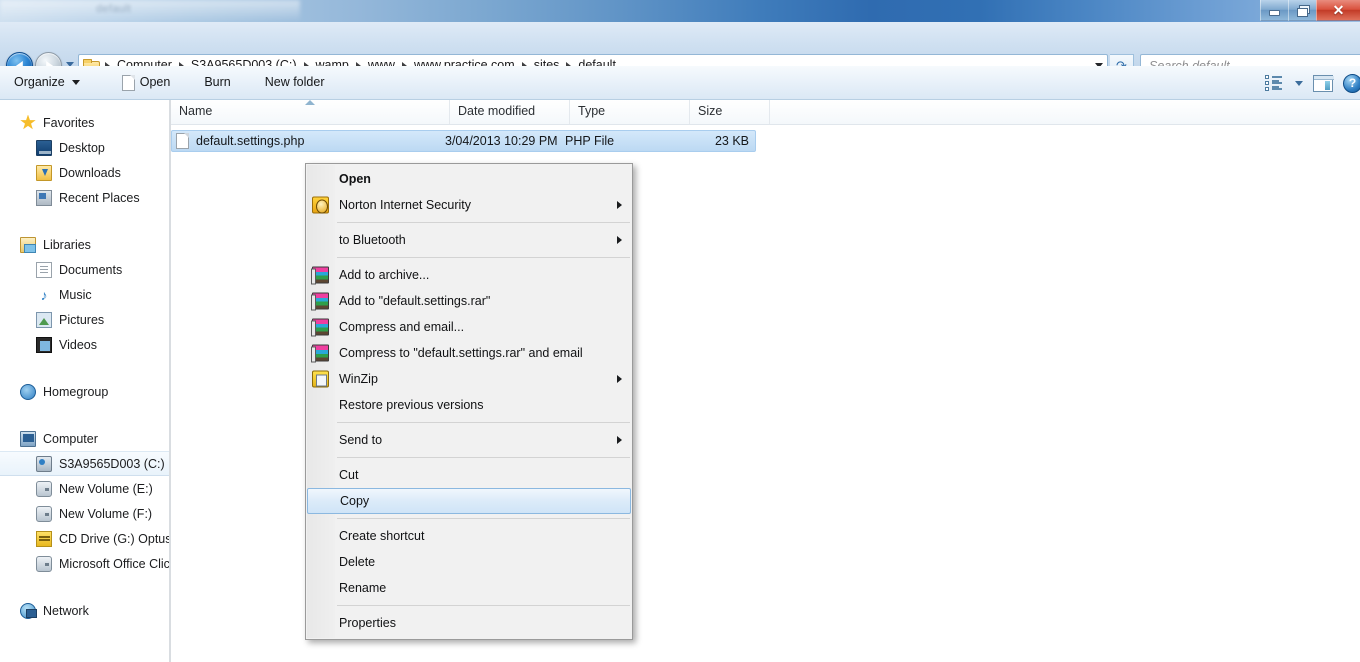  What do you see at coordinates (320, 327) in the screenshot?
I see `winrar-icon` at bounding box center [320, 327].